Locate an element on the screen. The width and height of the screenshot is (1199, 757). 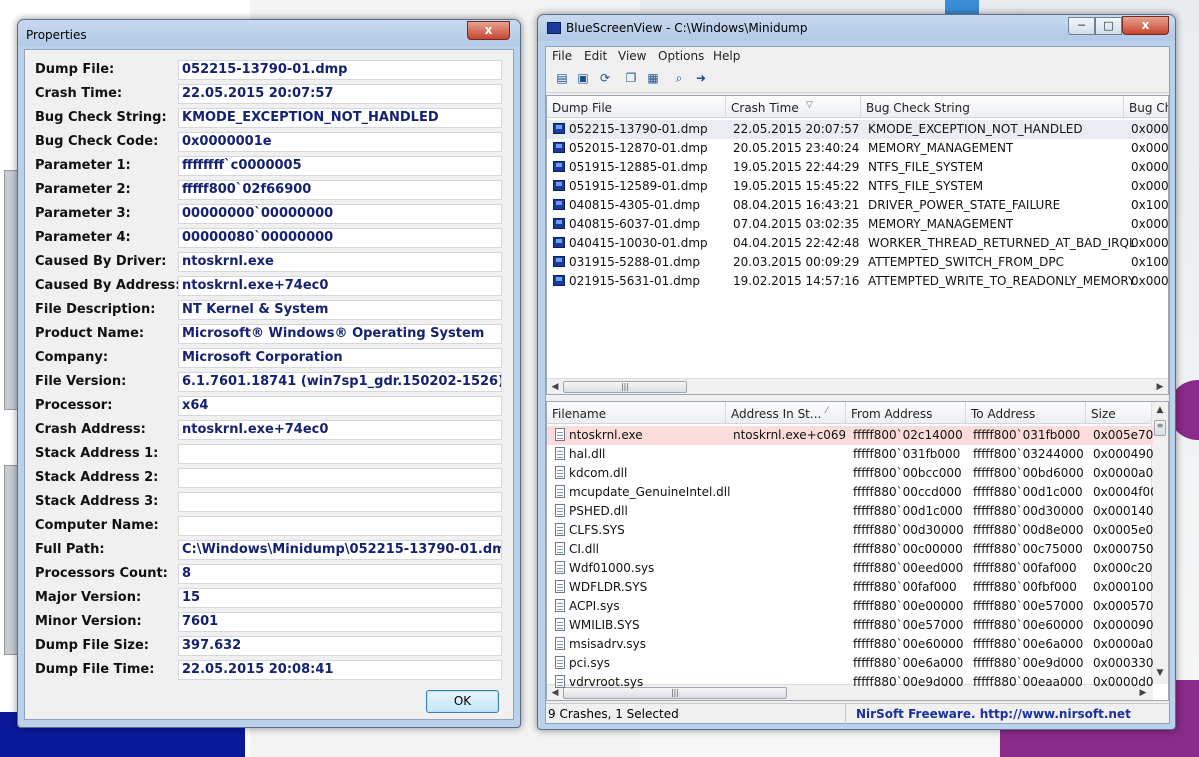
menu-help: Help is located at coordinates (726, 56).